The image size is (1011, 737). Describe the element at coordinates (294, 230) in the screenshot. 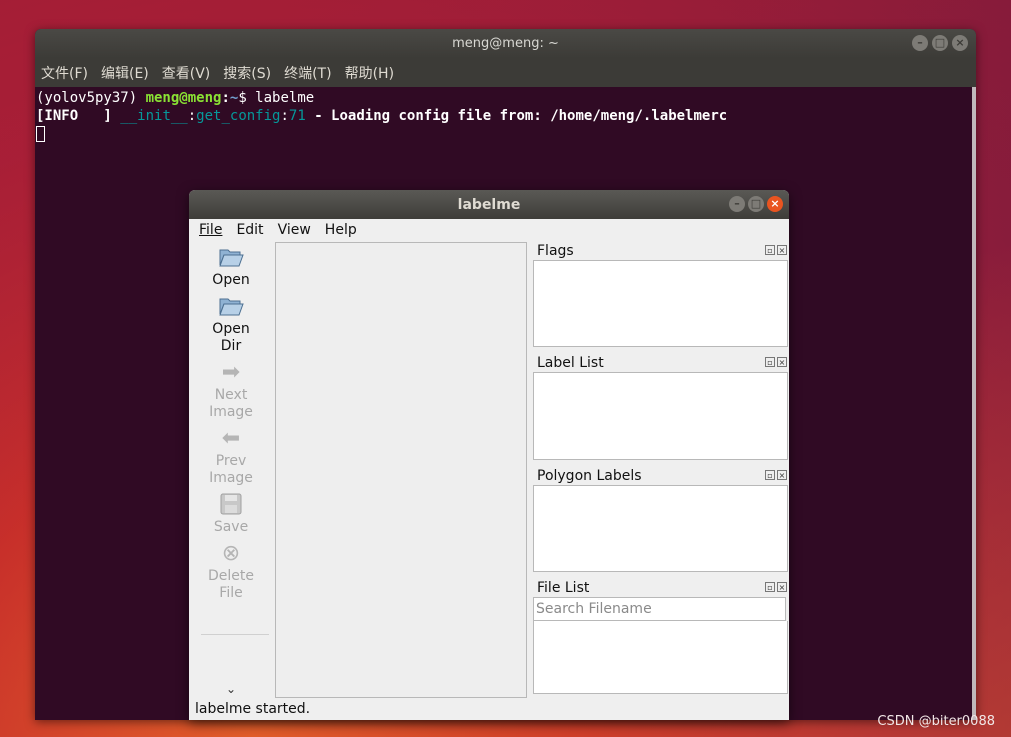

I see `menu-view: View` at that location.